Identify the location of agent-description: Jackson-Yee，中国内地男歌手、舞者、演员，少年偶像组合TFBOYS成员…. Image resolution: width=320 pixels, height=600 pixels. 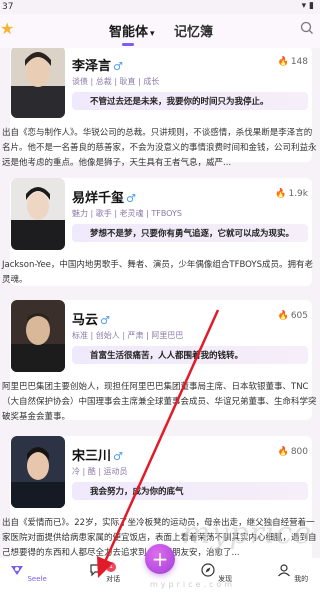
(157, 272).